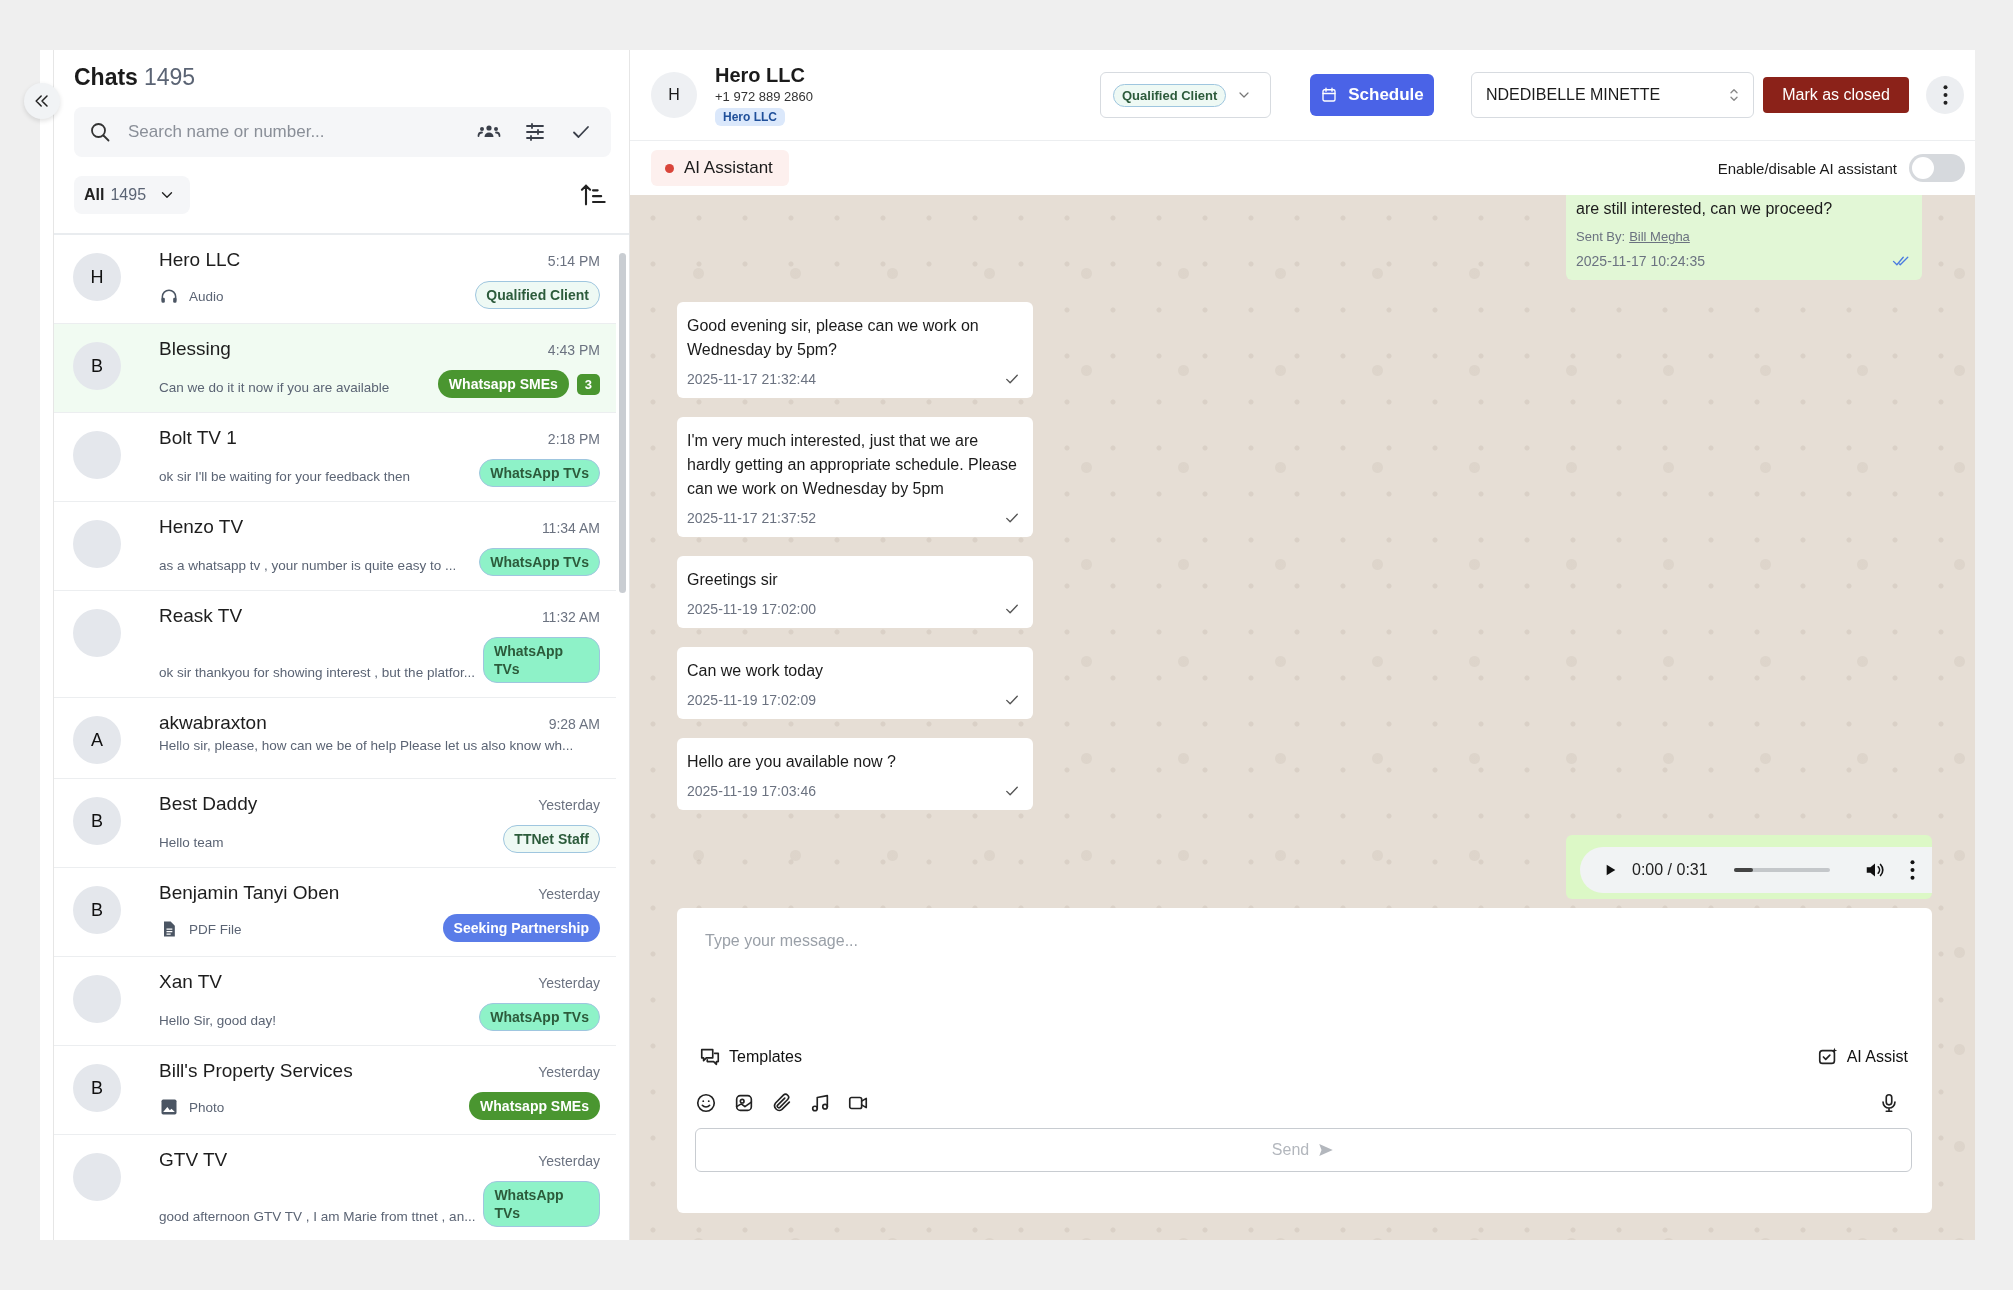  What do you see at coordinates (588, 384) in the screenshot?
I see `unread-count: 3` at bounding box center [588, 384].